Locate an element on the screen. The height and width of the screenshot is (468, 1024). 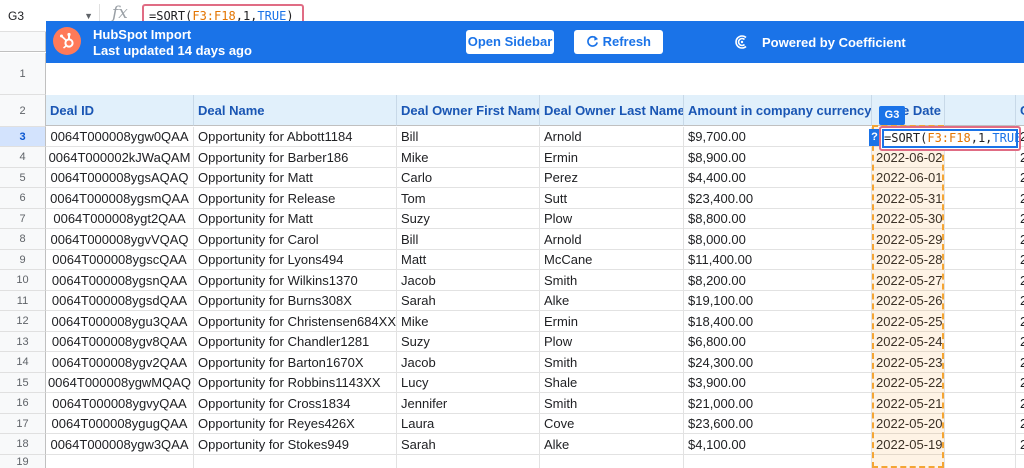
cell-h9: 2 is located at coordinates (1020, 260).